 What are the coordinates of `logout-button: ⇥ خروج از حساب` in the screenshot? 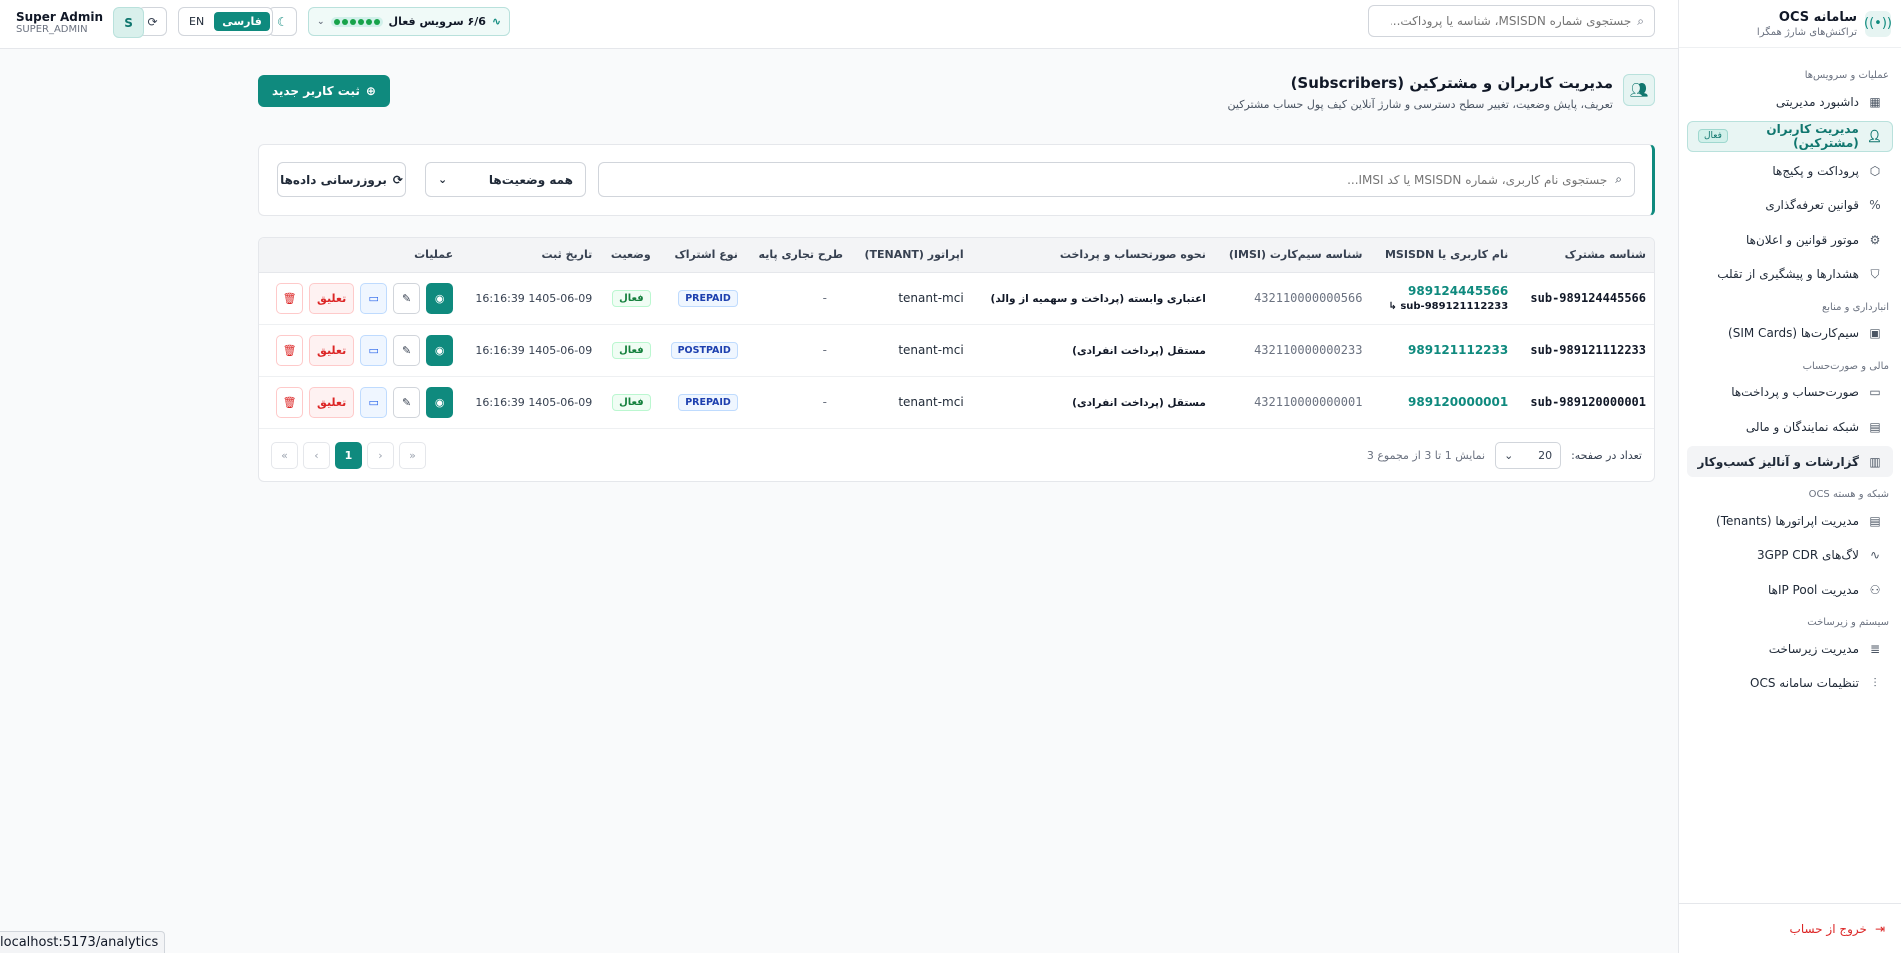 It's located at (1790, 928).